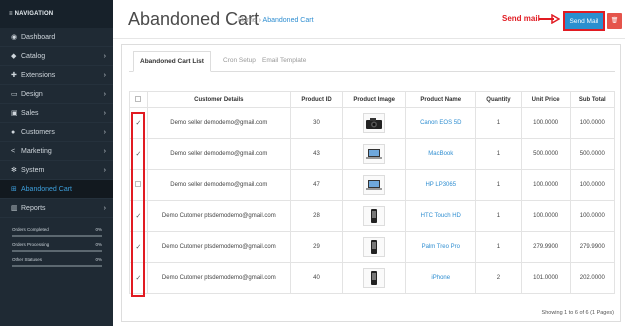  Describe the element at coordinates (36, 151) in the screenshot. I see `sidebar-item-label: Marketing` at that location.